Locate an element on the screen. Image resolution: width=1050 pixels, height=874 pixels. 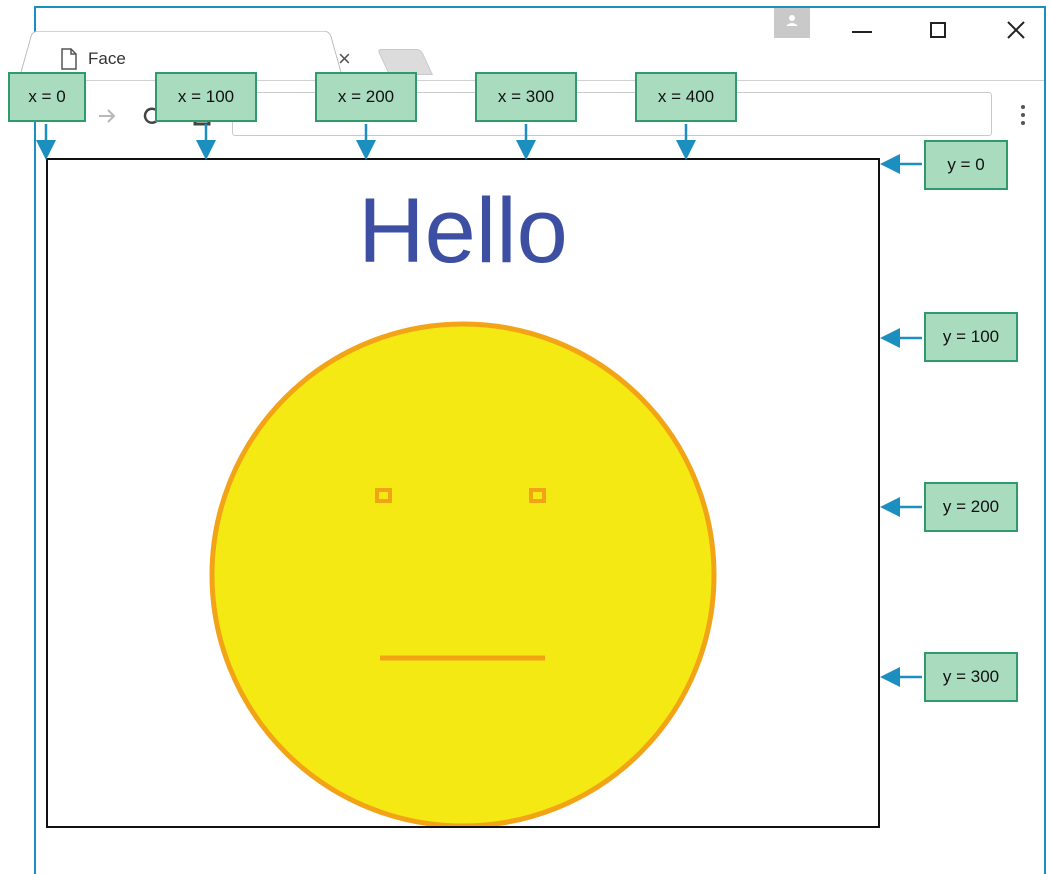
callout-x-400: x = 400 is located at coordinates (686, 97).